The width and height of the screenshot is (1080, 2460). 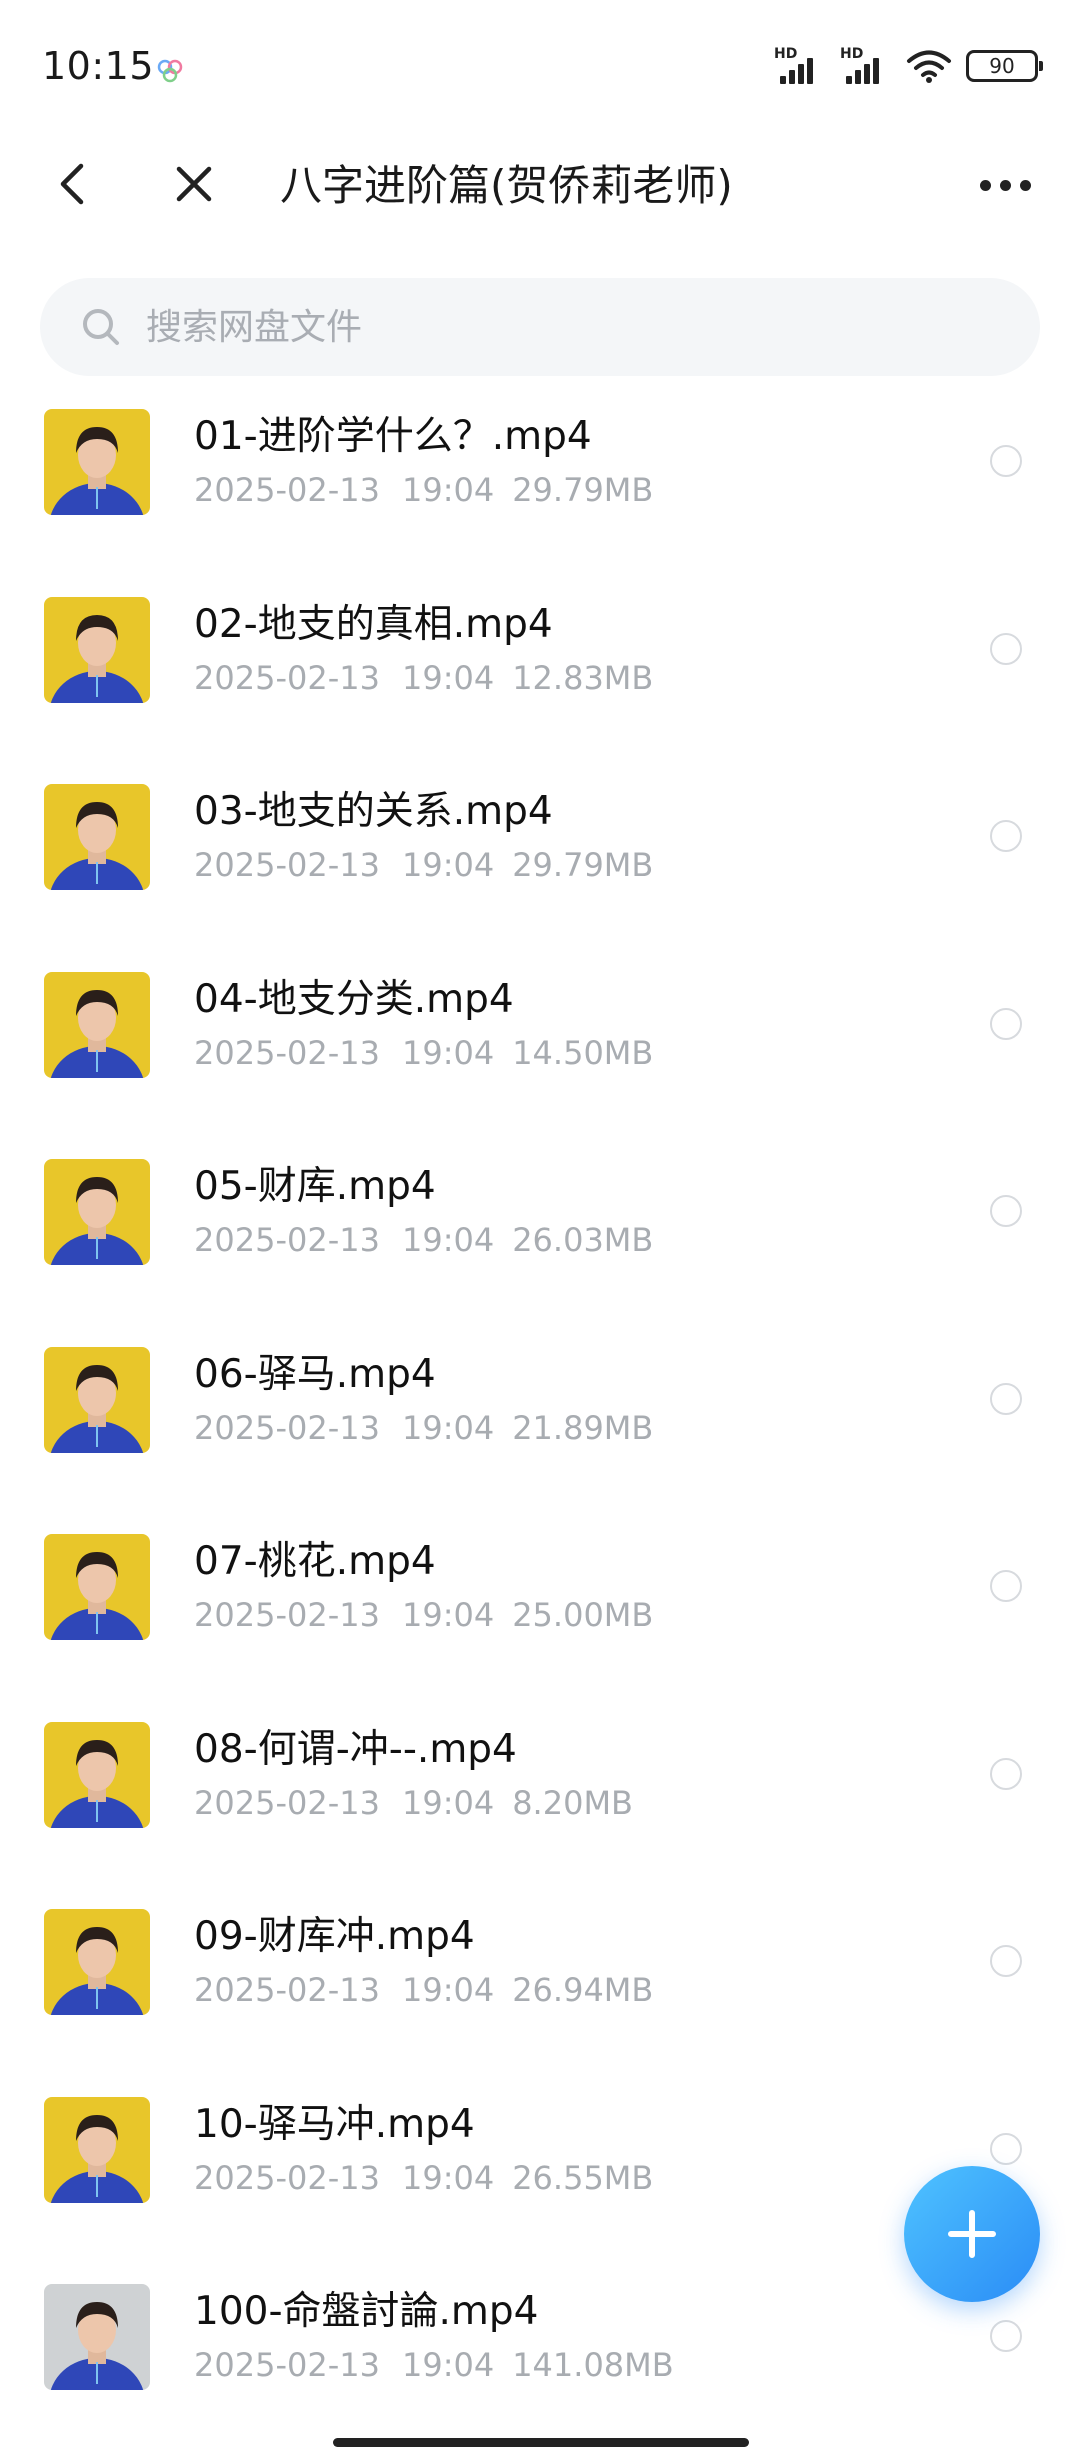 I want to click on file-size: 14.50MB, so click(x=583, y=1052).